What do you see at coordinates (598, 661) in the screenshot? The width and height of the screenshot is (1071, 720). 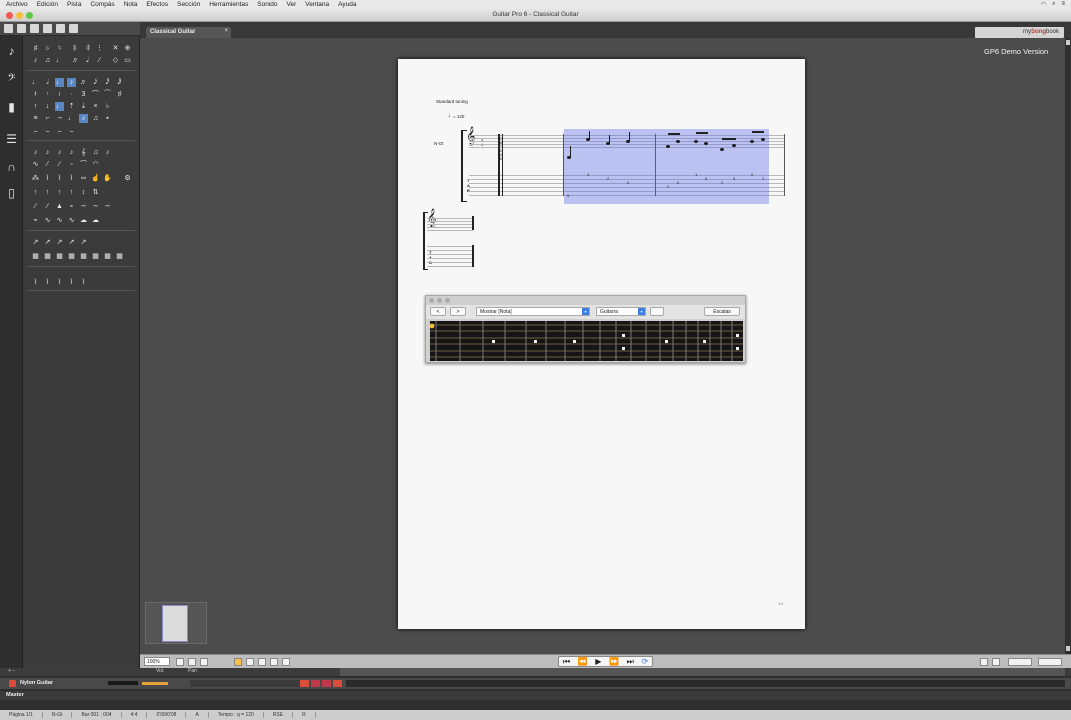 I see `play-icon: ▶` at bounding box center [598, 661].